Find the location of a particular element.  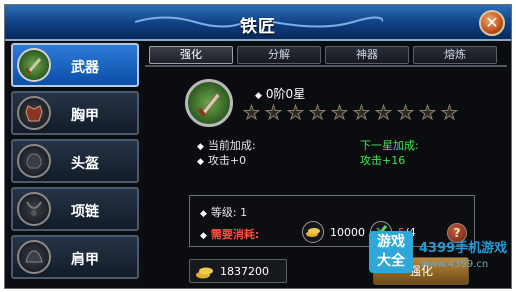

player-gold-amount: 1837200 is located at coordinates (244, 271).